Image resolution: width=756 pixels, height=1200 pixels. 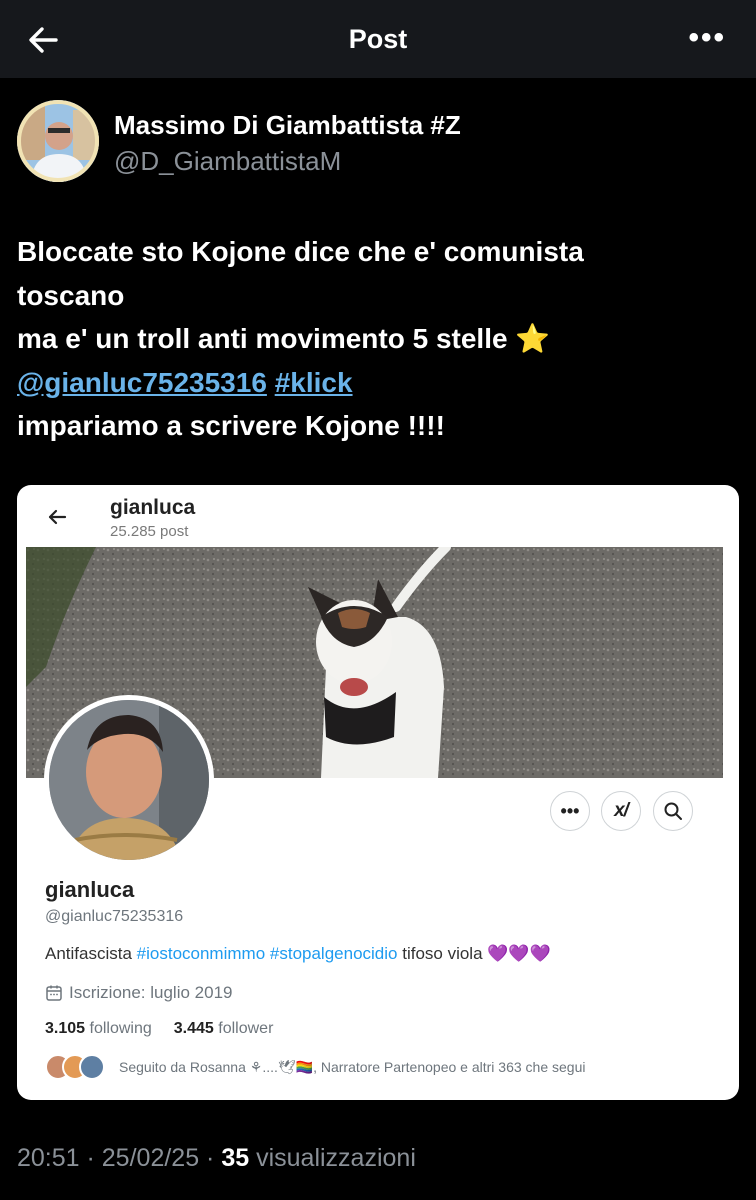 I want to click on post-timestamp: 20:51 · 25/02/25 · 35 visualizzazioni, so click(x=216, y=1158).